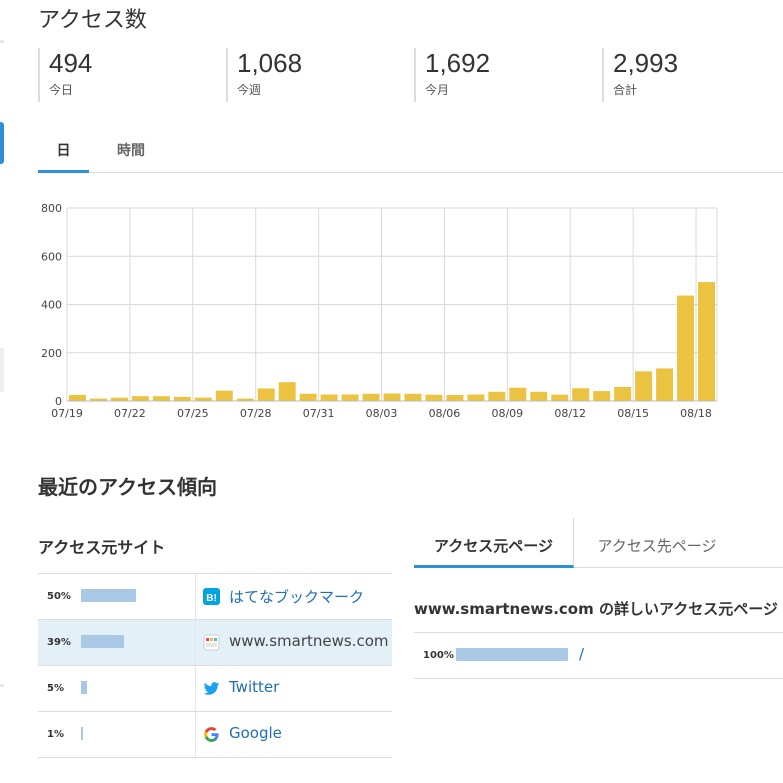 The width and height of the screenshot is (783, 783). Describe the element at coordinates (51, 256) in the screenshot. I see `y-tick-label: 600` at that location.